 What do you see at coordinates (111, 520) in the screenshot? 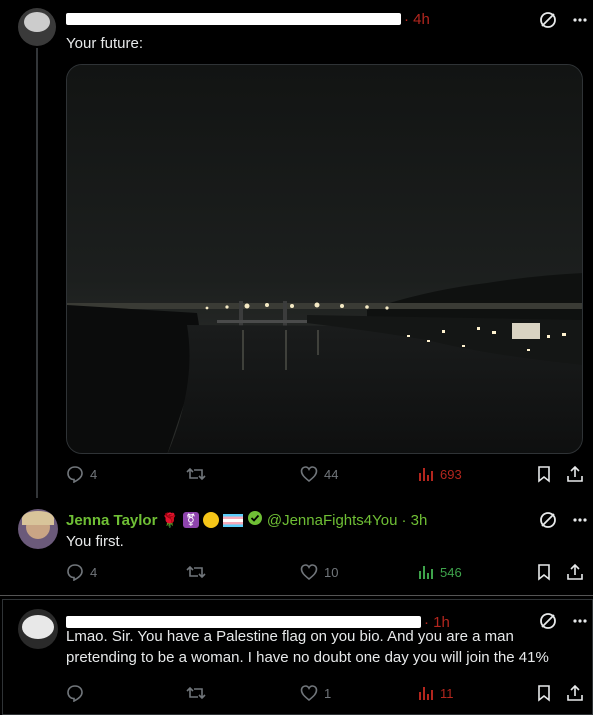
I see `author-name: Jenna Taylor` at bounding box center [111, 520].